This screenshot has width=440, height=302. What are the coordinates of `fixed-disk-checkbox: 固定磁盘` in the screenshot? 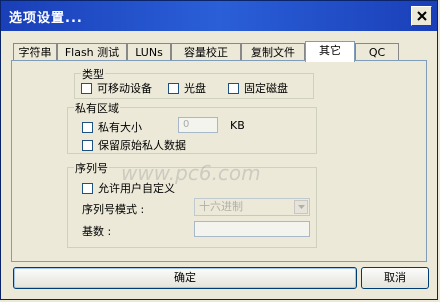 It's located at (258, 88).